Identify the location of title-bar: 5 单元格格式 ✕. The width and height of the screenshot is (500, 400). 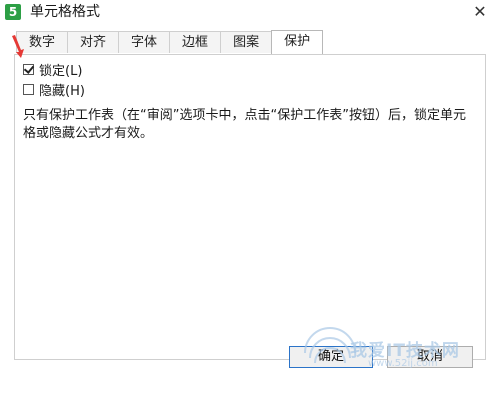
(250, 12).